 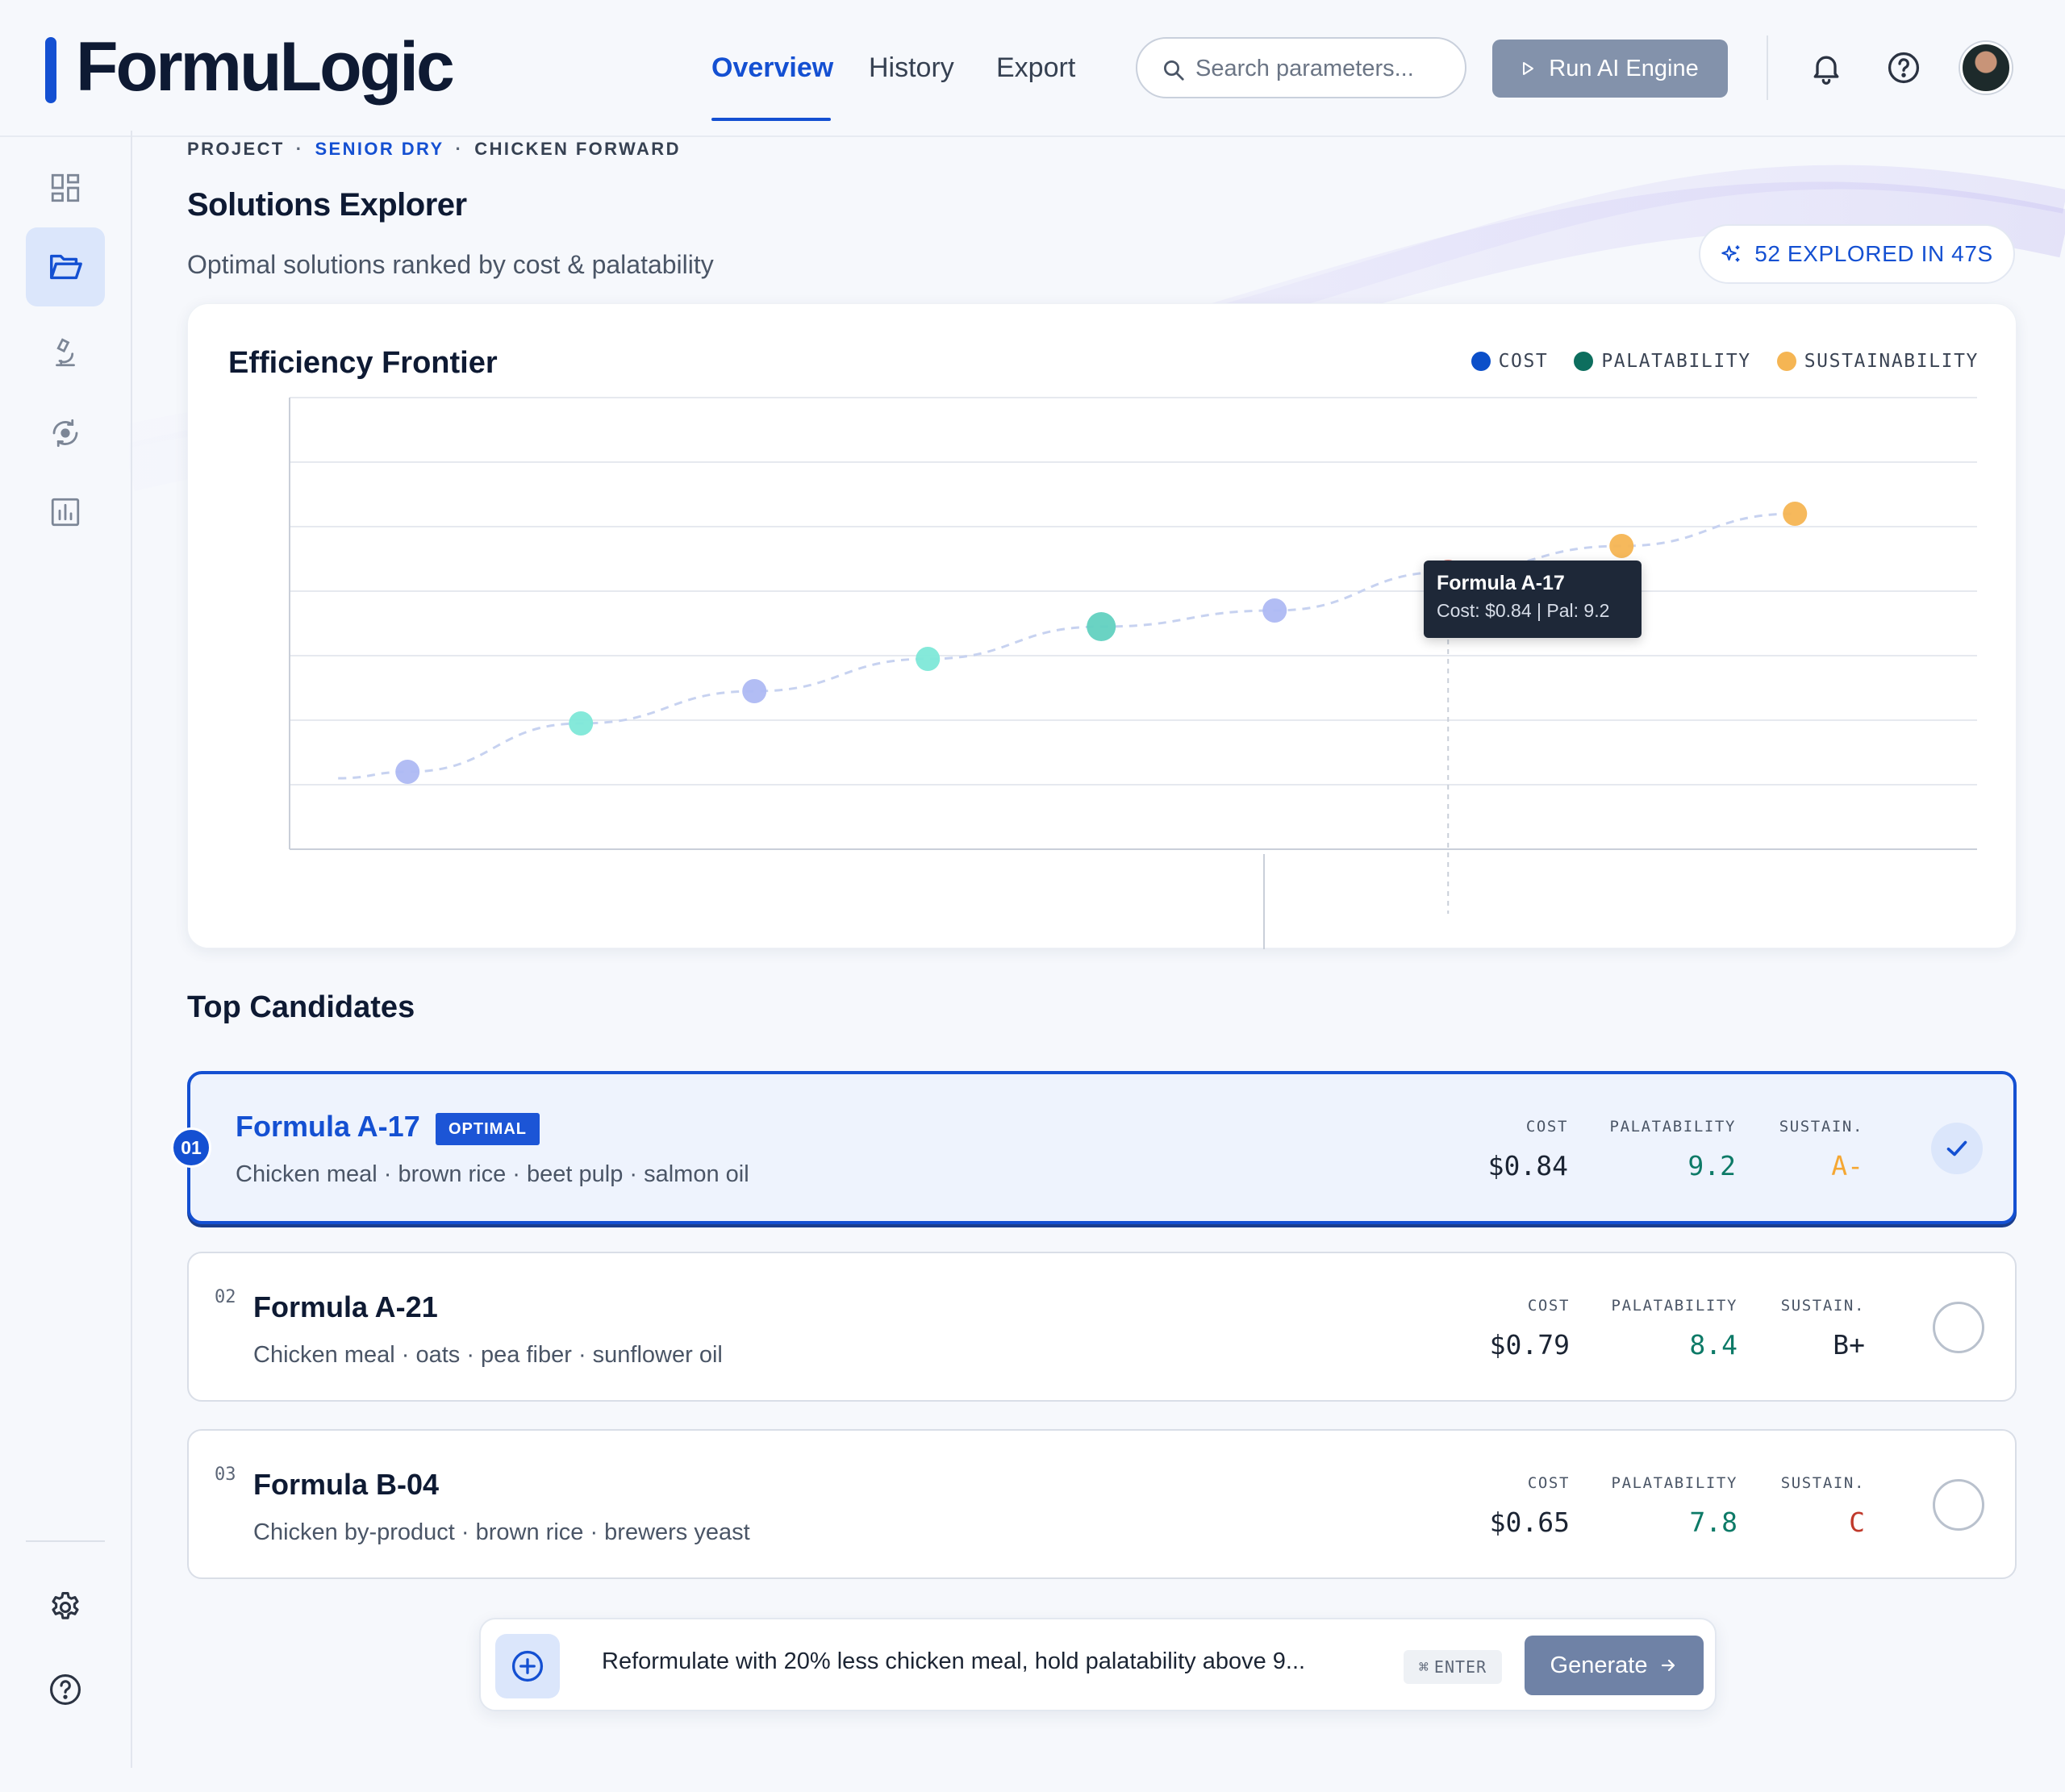 I want to click on gear-icon, so click(x=66, y=1606).